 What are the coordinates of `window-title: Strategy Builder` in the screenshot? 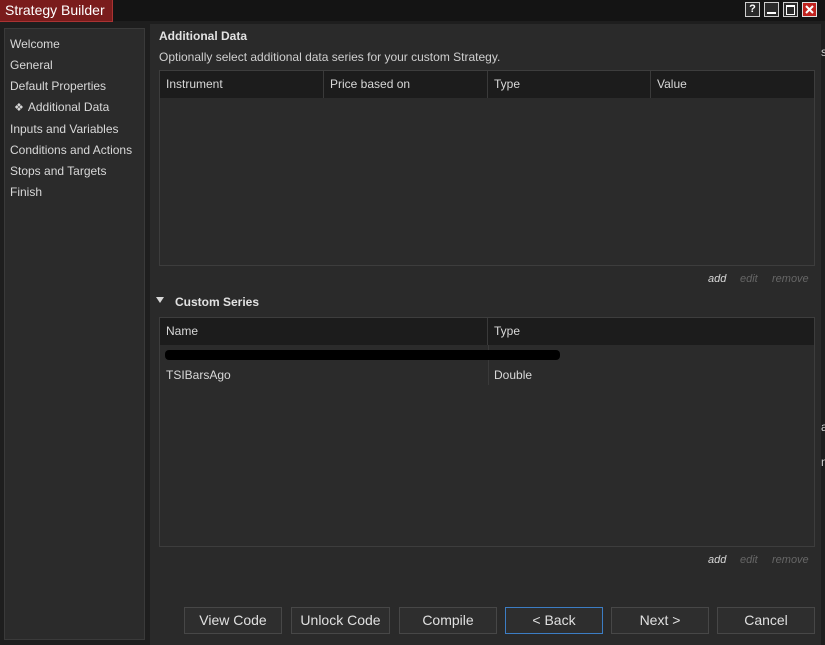 It's located at (56, 11).